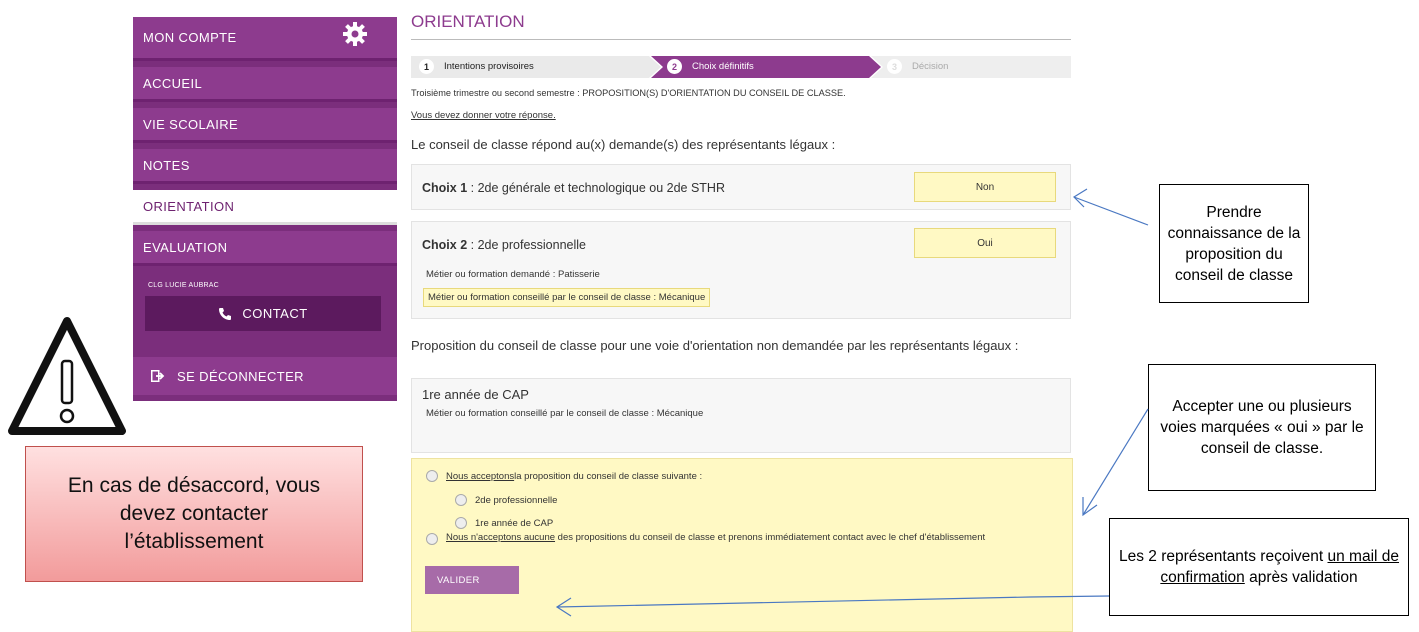 The width and height of the screenshot is (1419, 632). I want to click on response-form, so click(742, 545).